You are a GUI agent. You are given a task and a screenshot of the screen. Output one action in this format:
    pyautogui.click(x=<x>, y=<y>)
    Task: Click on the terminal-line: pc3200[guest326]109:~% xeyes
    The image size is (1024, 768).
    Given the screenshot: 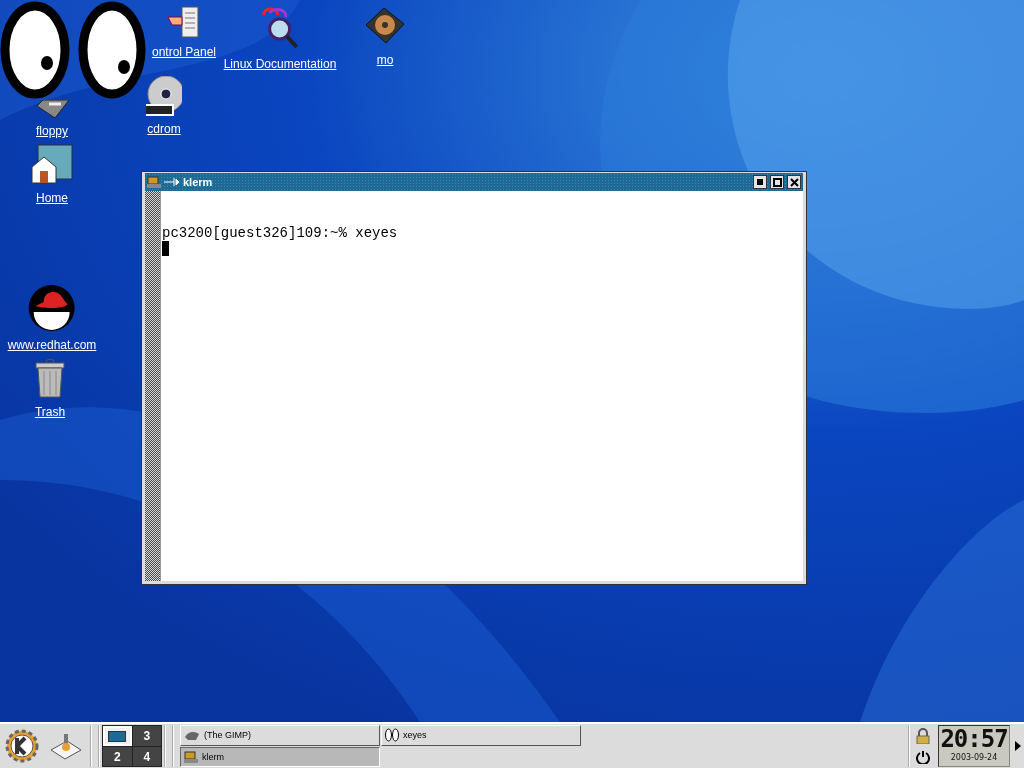 What is the action you would take?
    pyautogui.click(x=280, y=233)
    